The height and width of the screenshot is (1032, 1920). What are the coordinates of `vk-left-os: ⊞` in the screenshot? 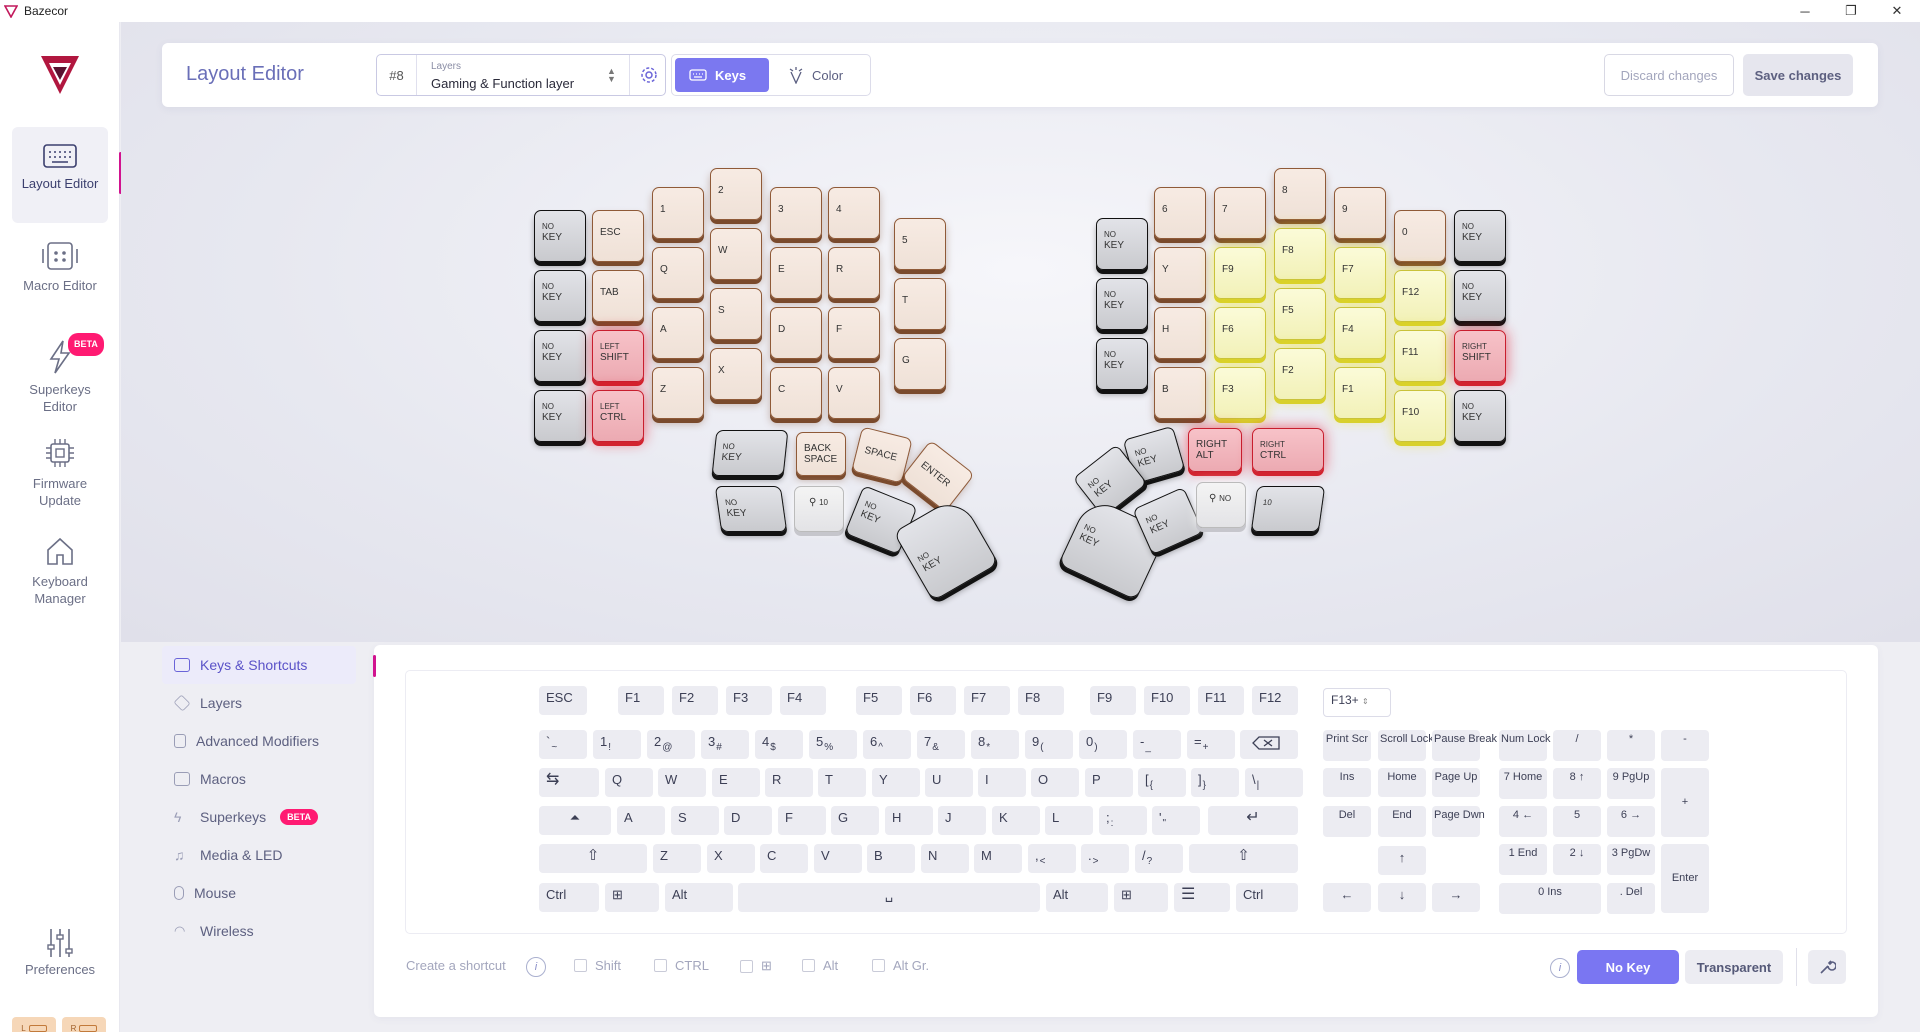 It's located at (632, 897).